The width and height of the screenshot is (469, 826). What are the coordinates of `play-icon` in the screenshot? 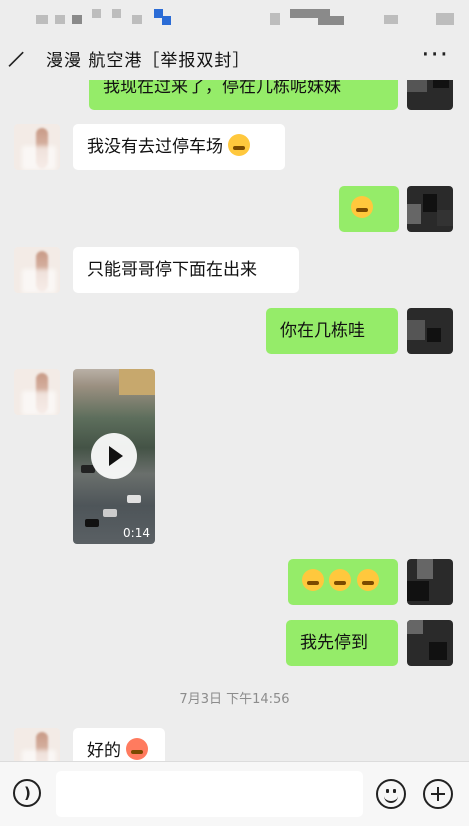 It's located at (114, 456).